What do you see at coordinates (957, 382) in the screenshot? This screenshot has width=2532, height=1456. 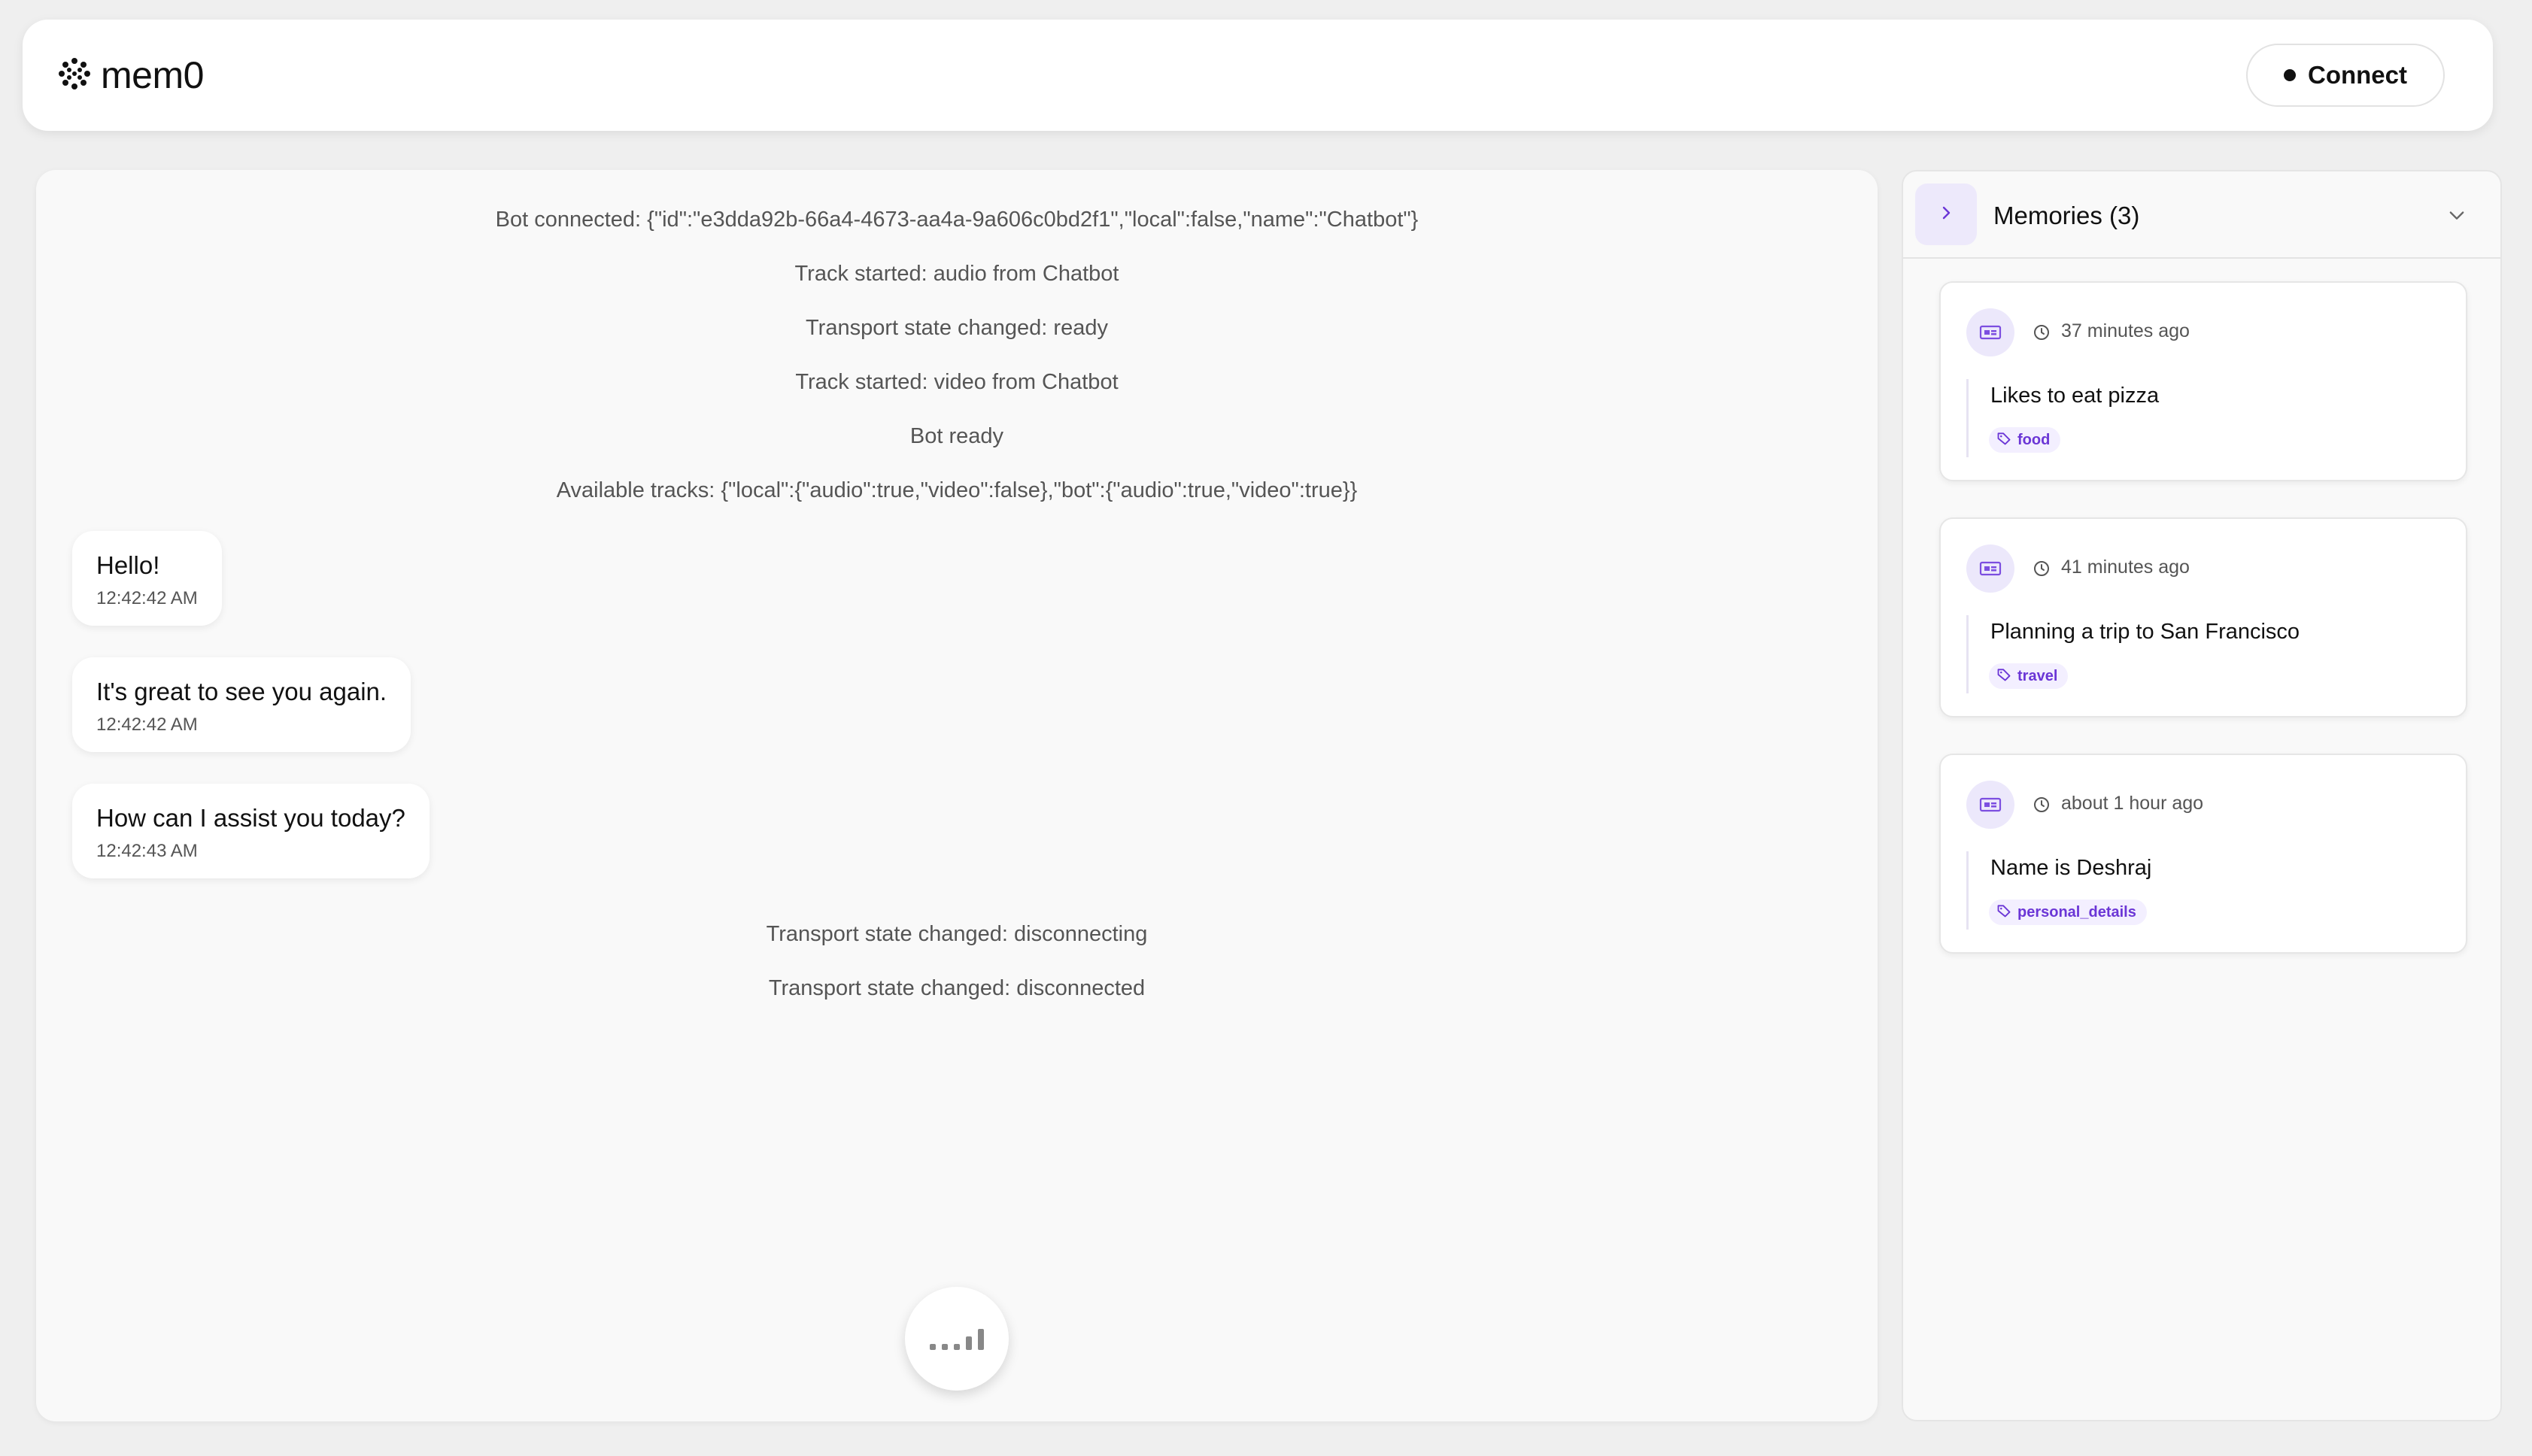 I see `system-message: Track started: video from Chatbot` at bounding box center [957, 382].